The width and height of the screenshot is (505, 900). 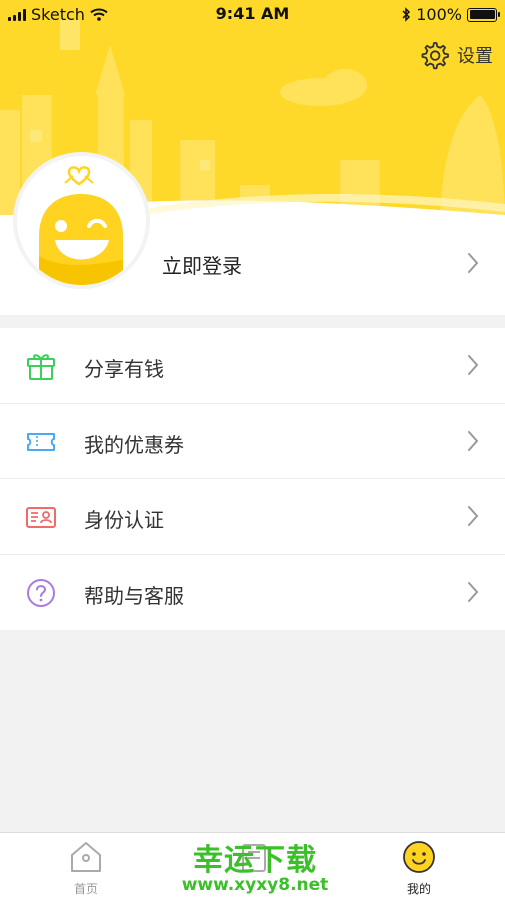 I want to click on login-label: 立即登录, so click(x=202, y=264).